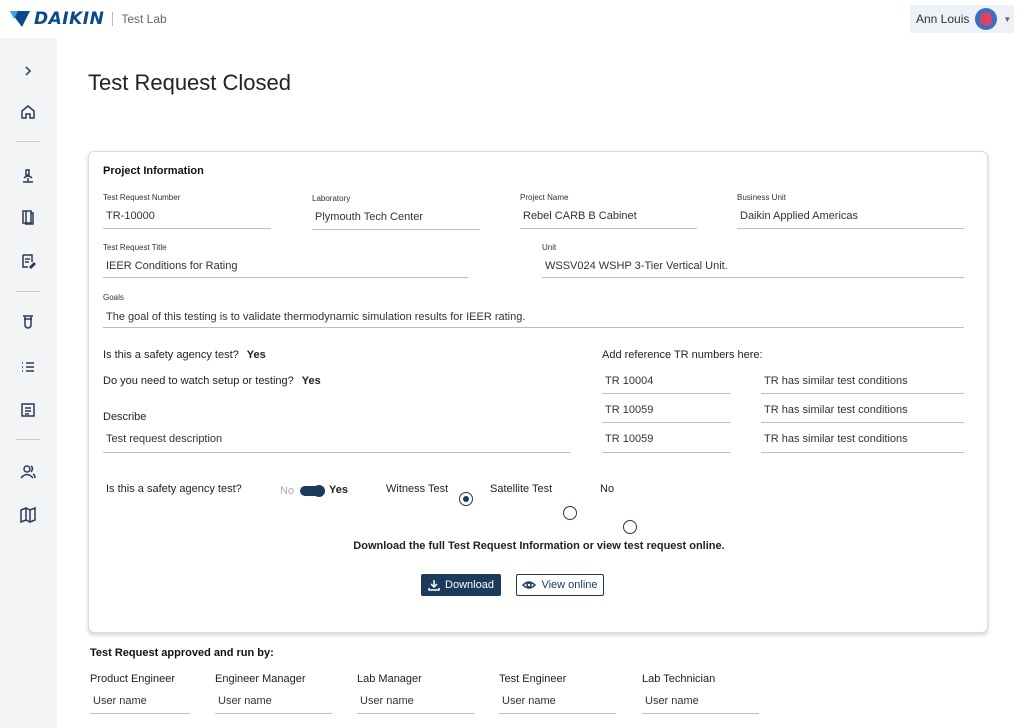 The image size is (1024, 728). Describe the element at coordinates (533, 679) in the screenshot. I see `role-label: Test Engineer` at that location.